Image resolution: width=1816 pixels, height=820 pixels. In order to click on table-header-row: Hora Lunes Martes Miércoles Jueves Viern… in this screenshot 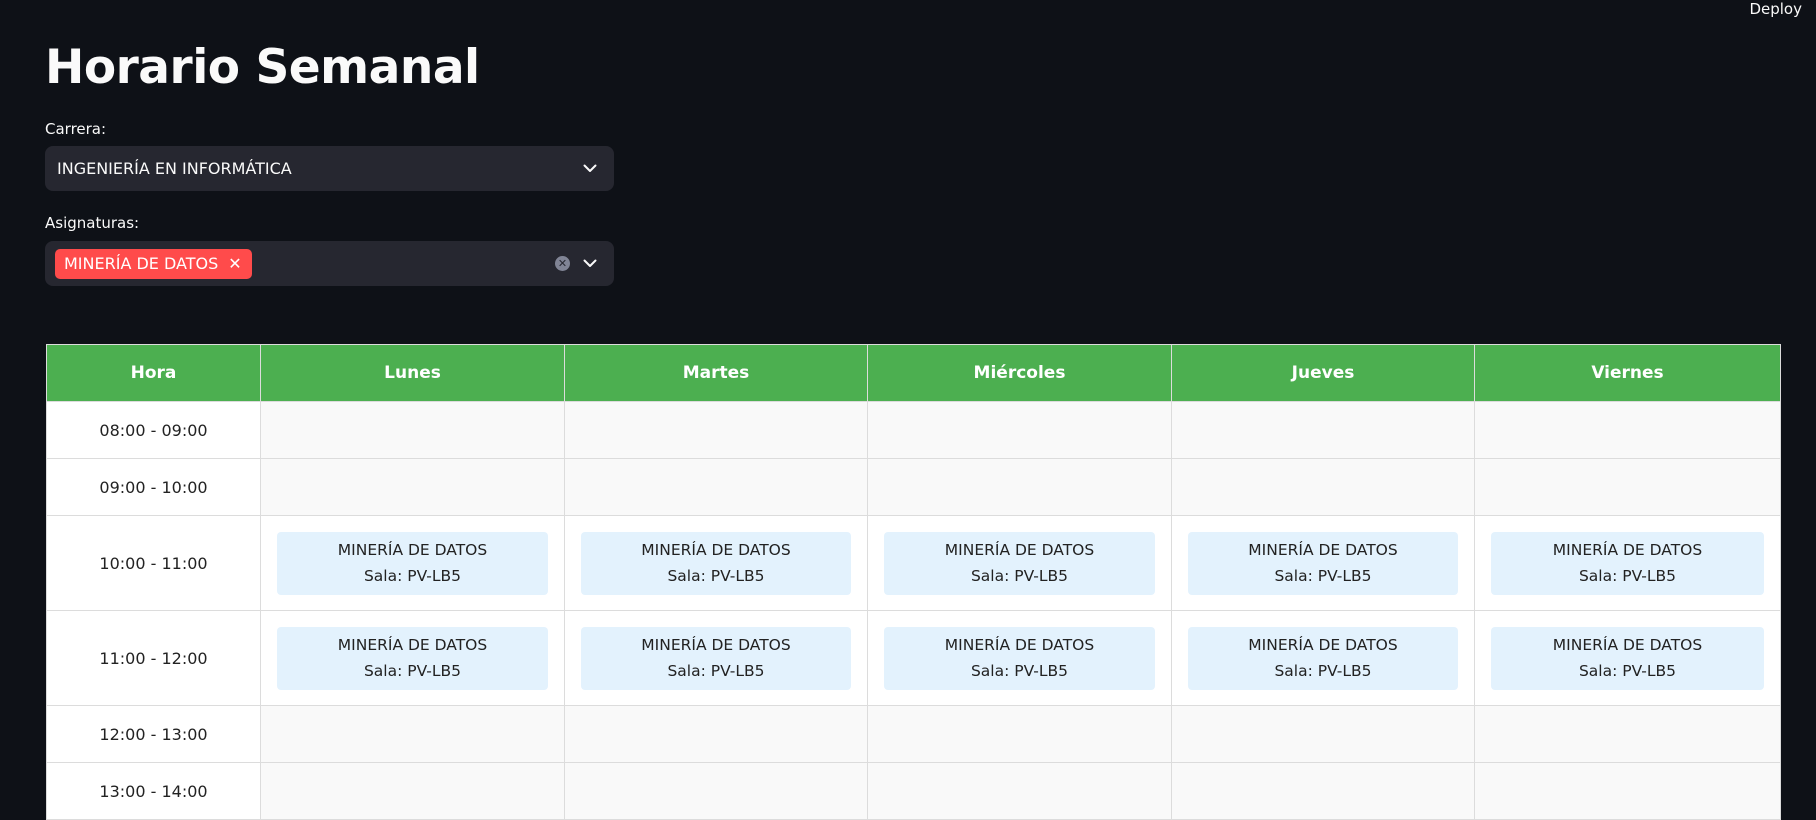, I will do `click(913, 373)`.